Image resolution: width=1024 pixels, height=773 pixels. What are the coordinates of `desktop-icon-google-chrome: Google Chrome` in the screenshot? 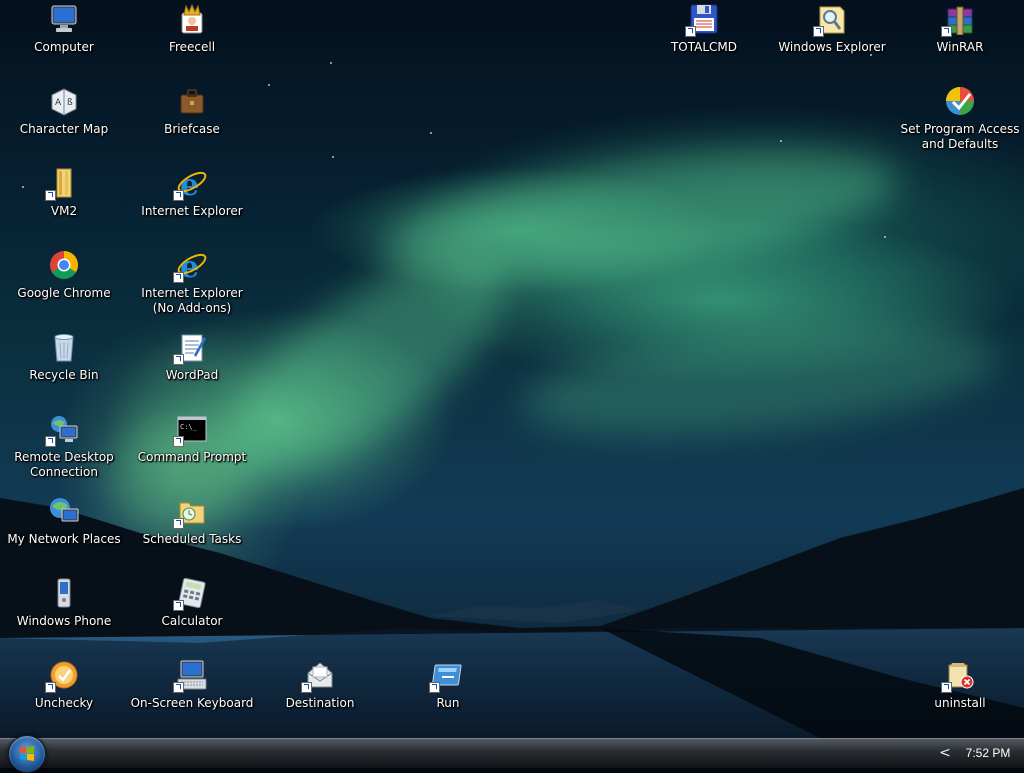 It's located at (64, 289).